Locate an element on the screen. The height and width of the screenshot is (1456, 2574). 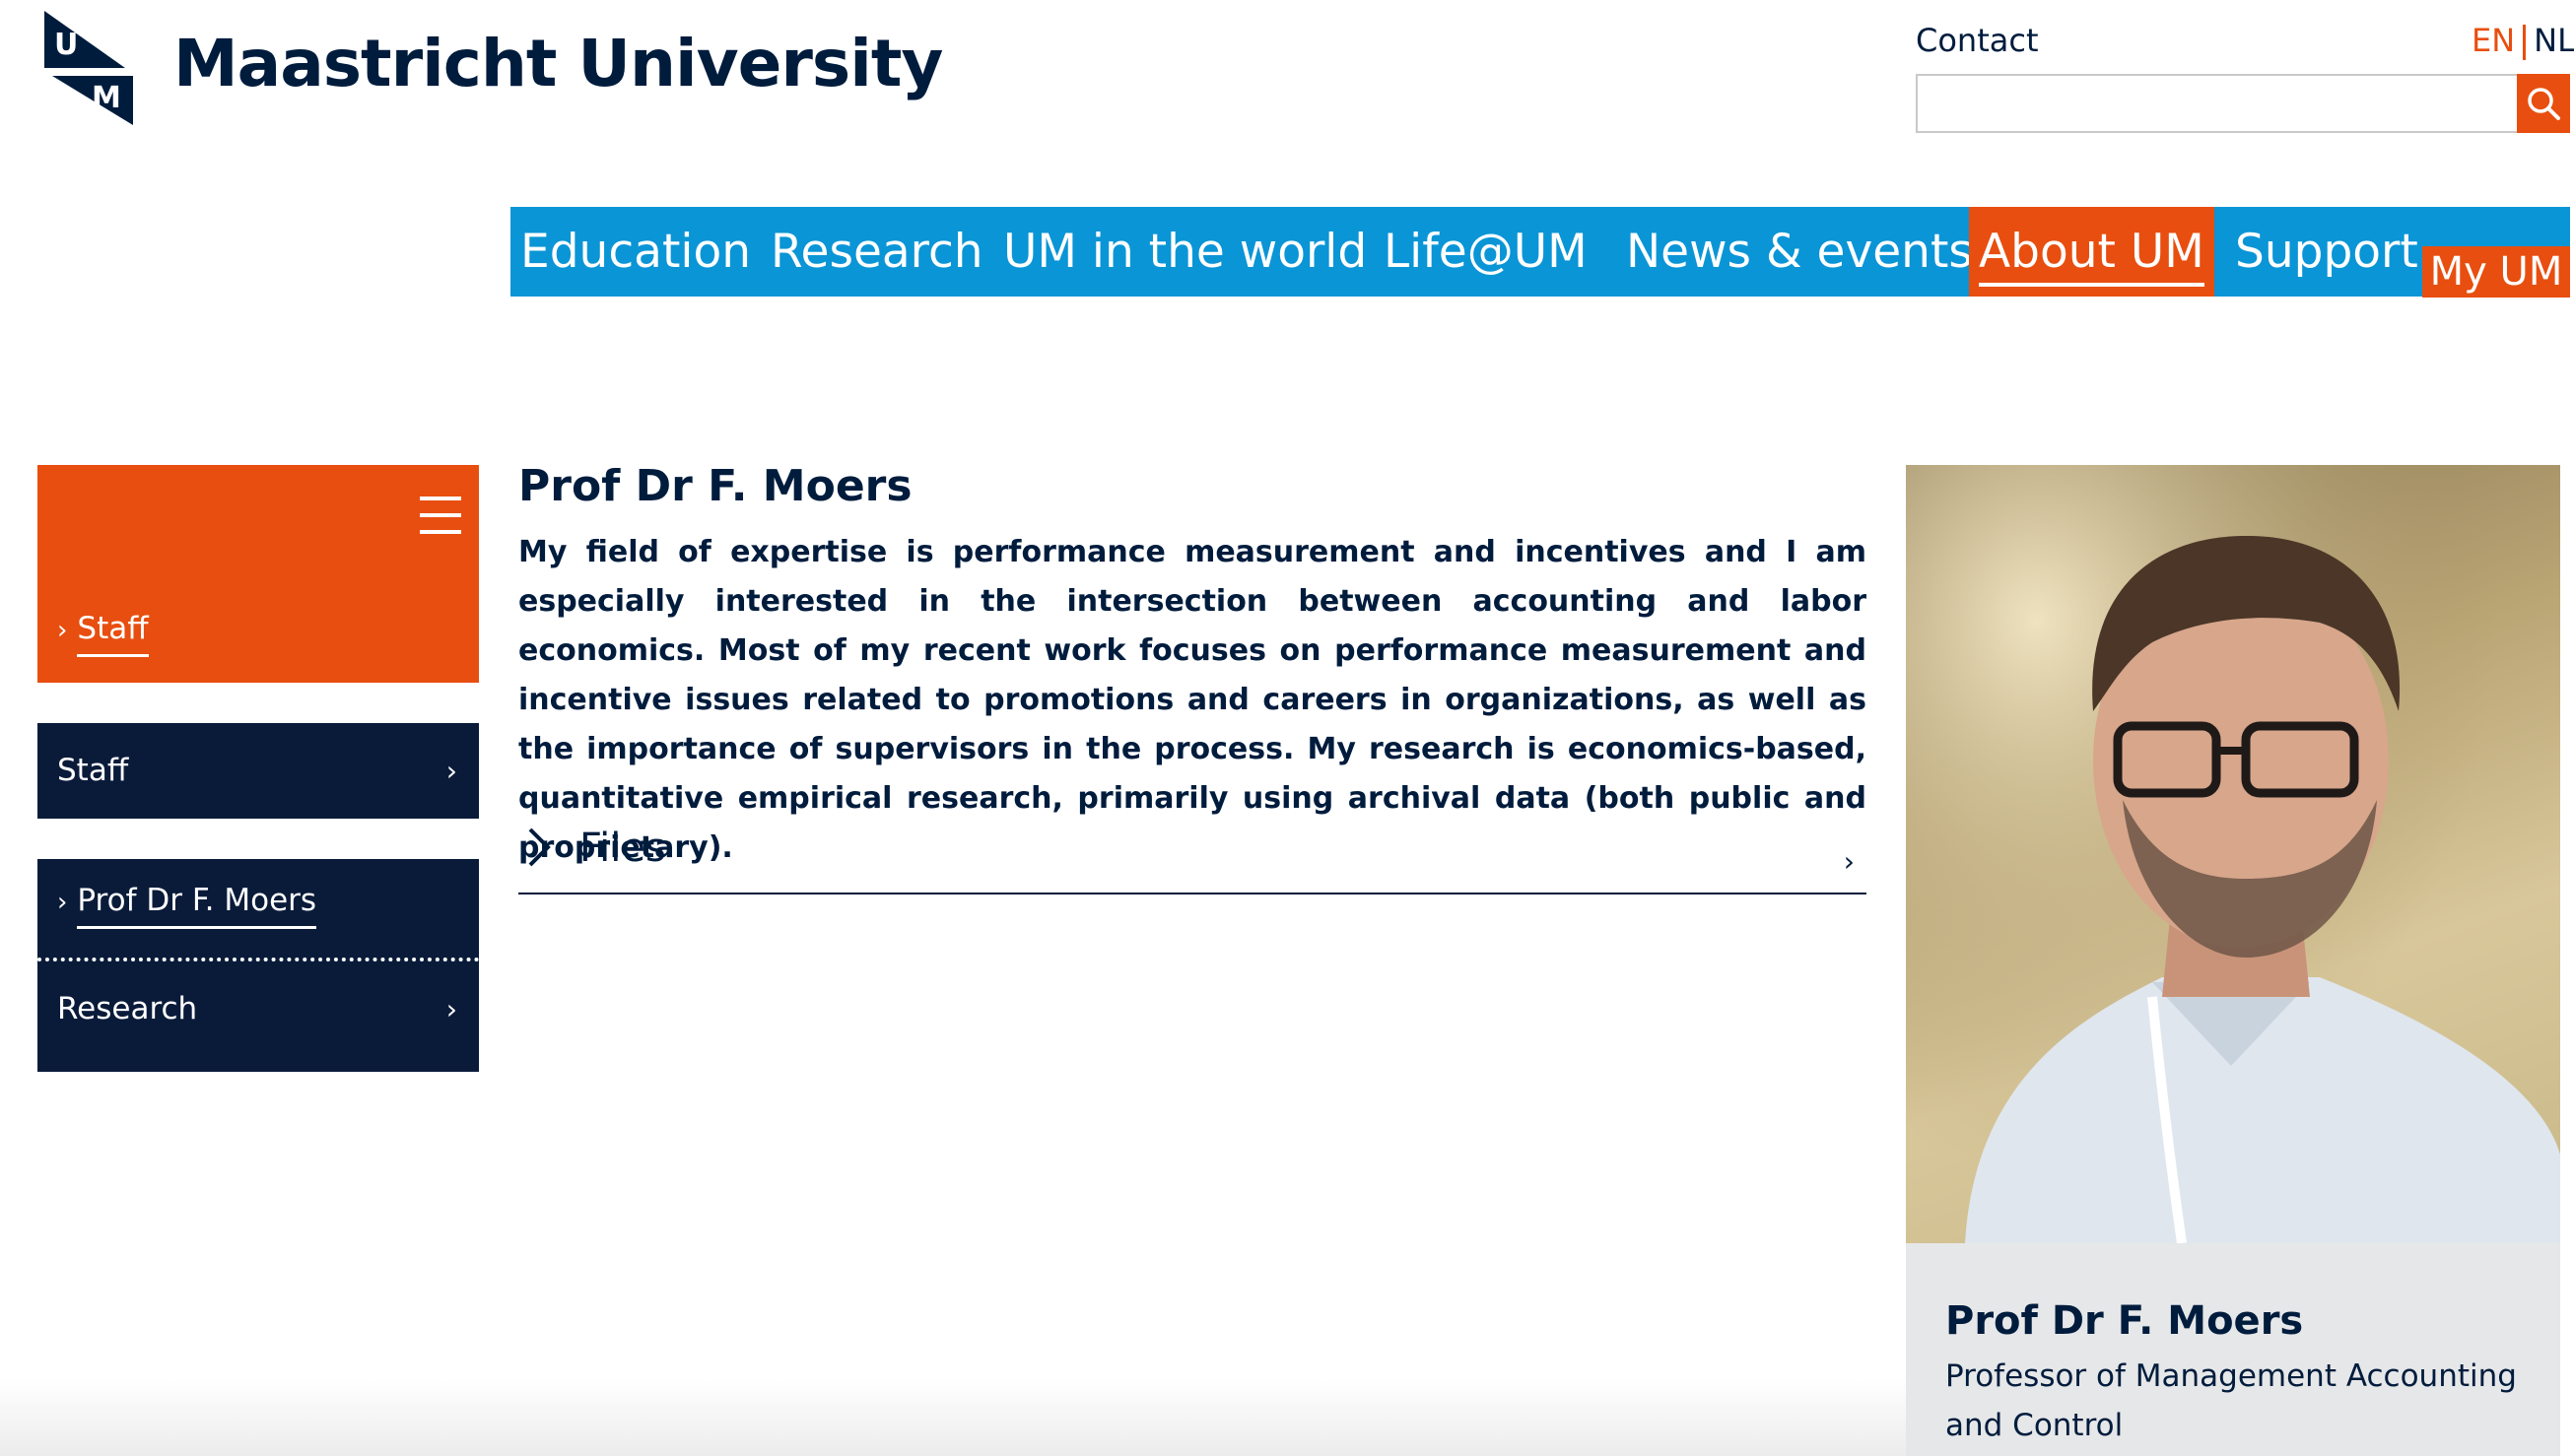
my-um-button: My UM is located at coordinates (2496, 272).